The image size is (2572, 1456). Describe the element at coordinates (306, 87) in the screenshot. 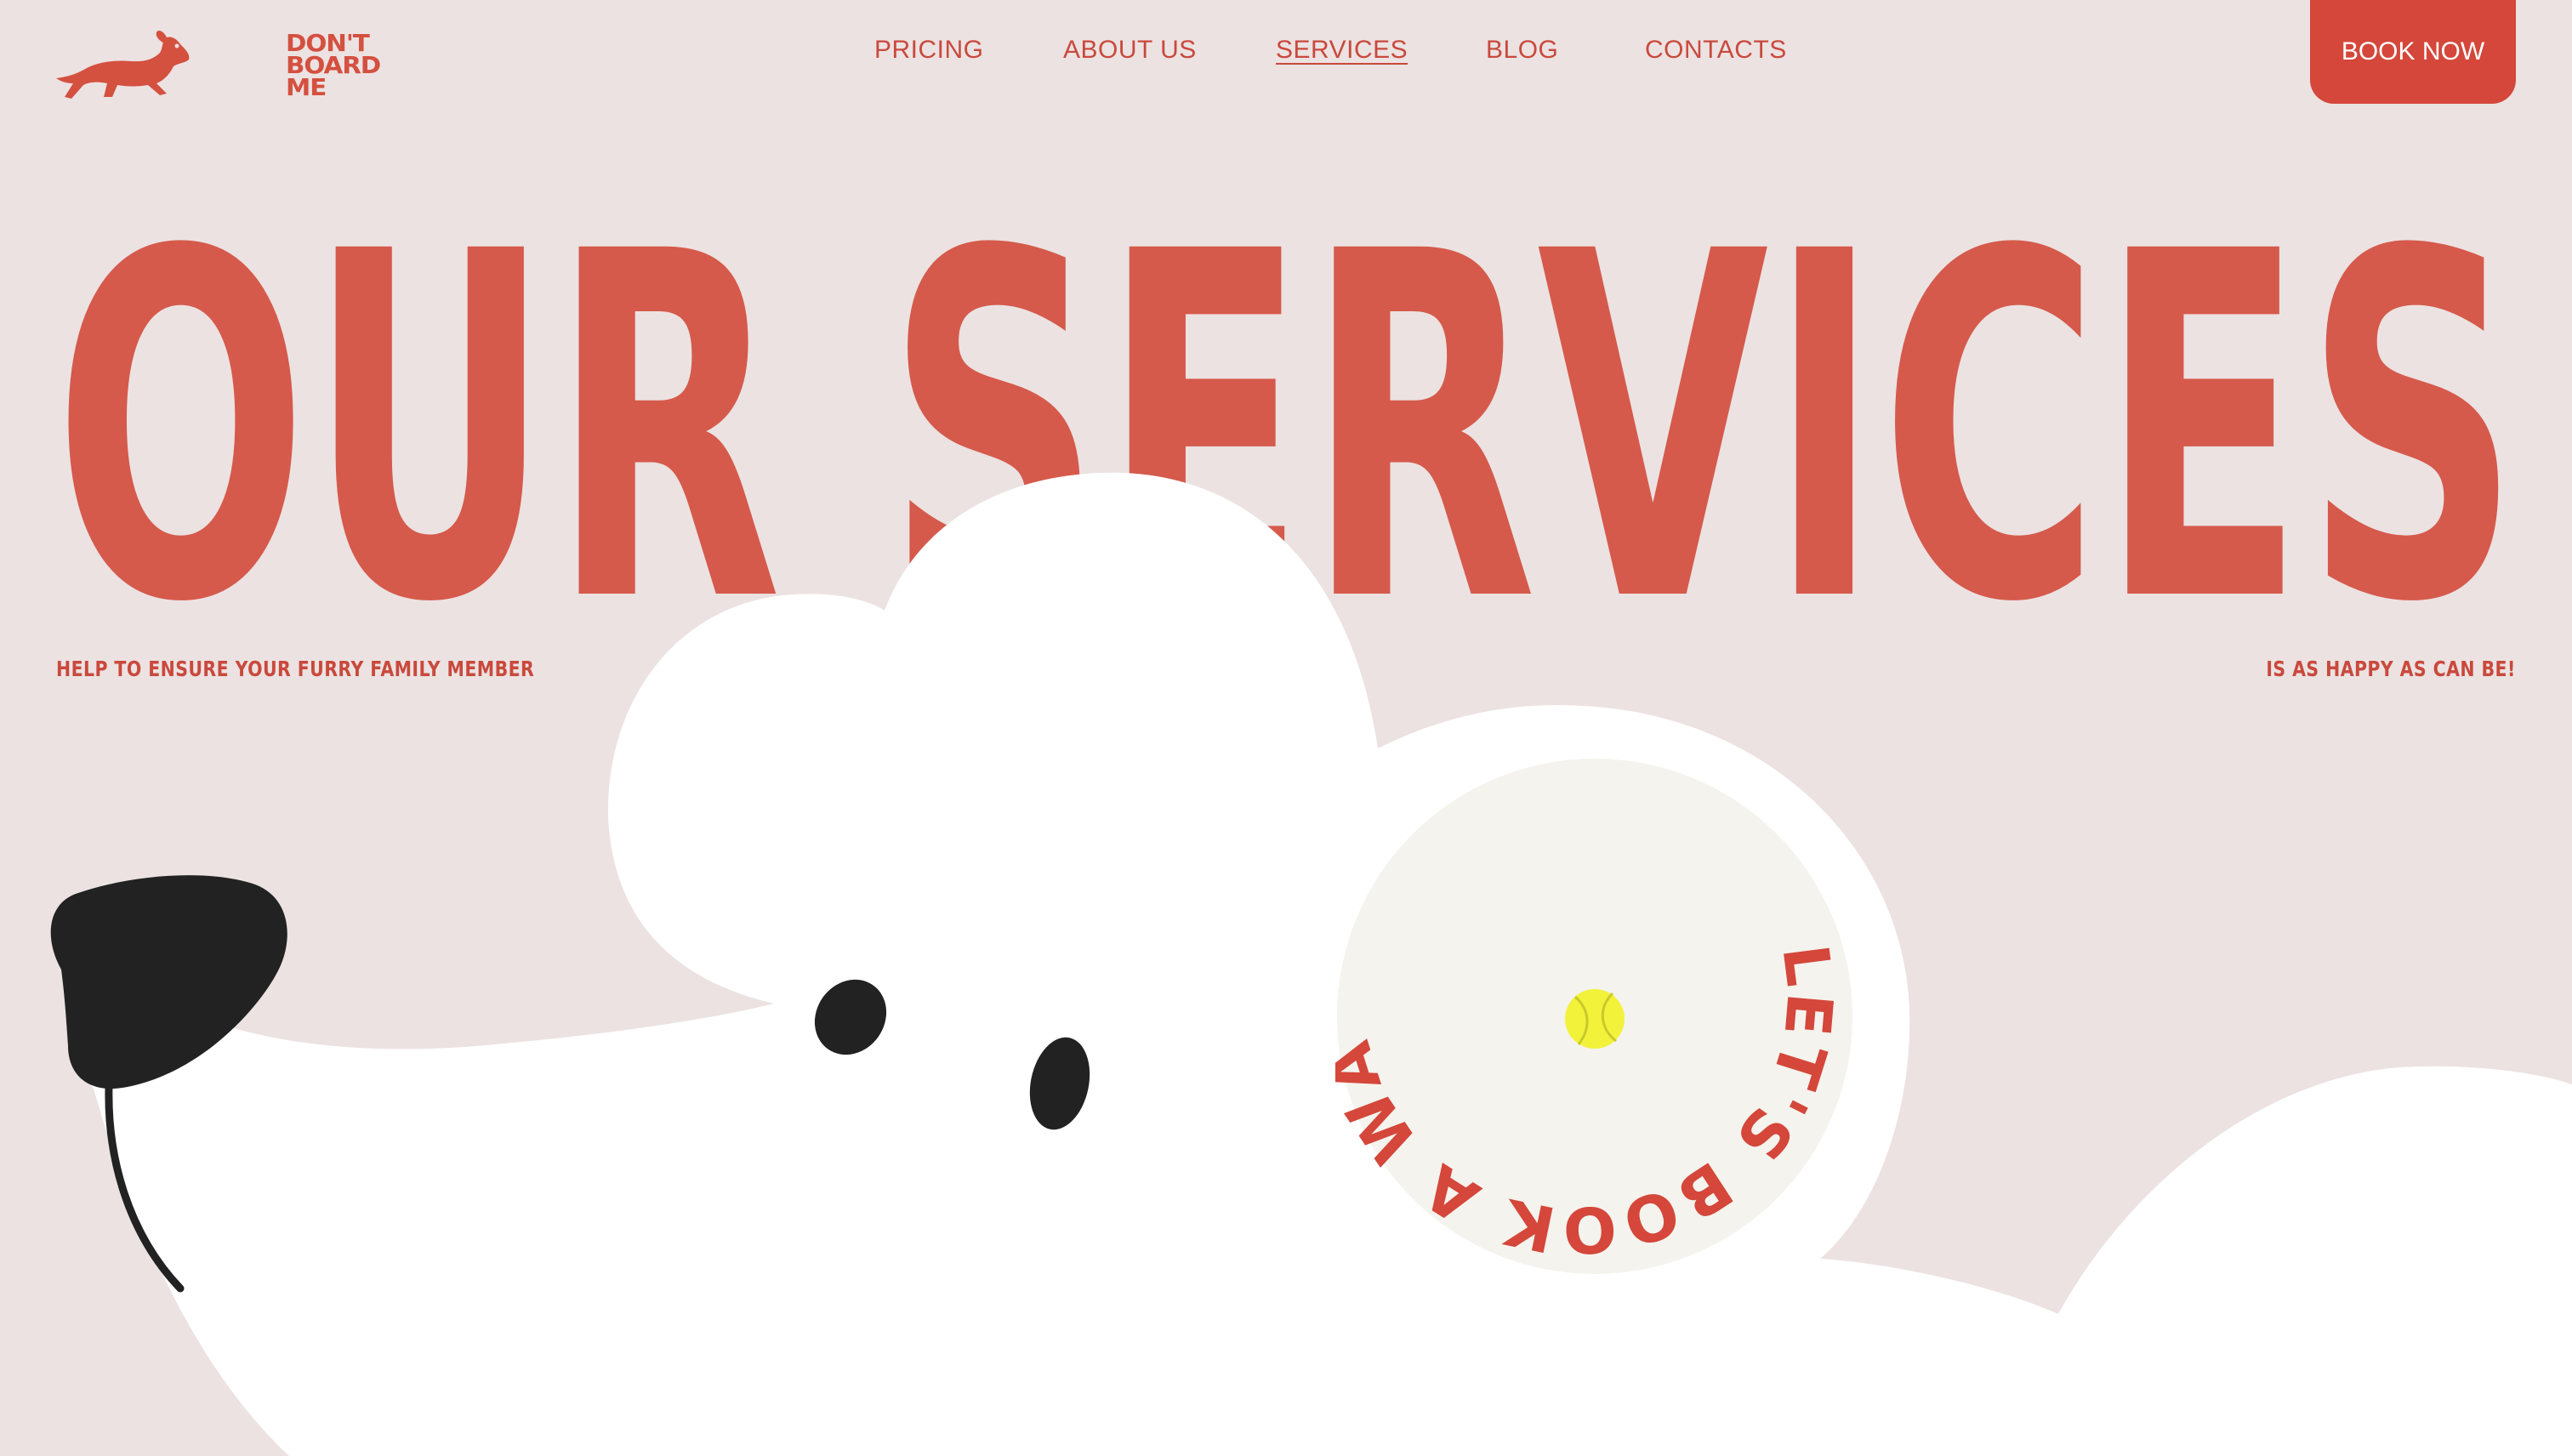

I see `brand-line-3: ME` at that location.